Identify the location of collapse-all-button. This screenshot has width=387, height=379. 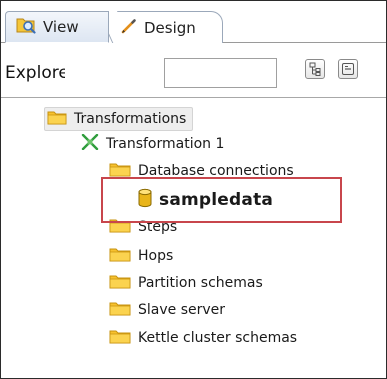
(348, 69).